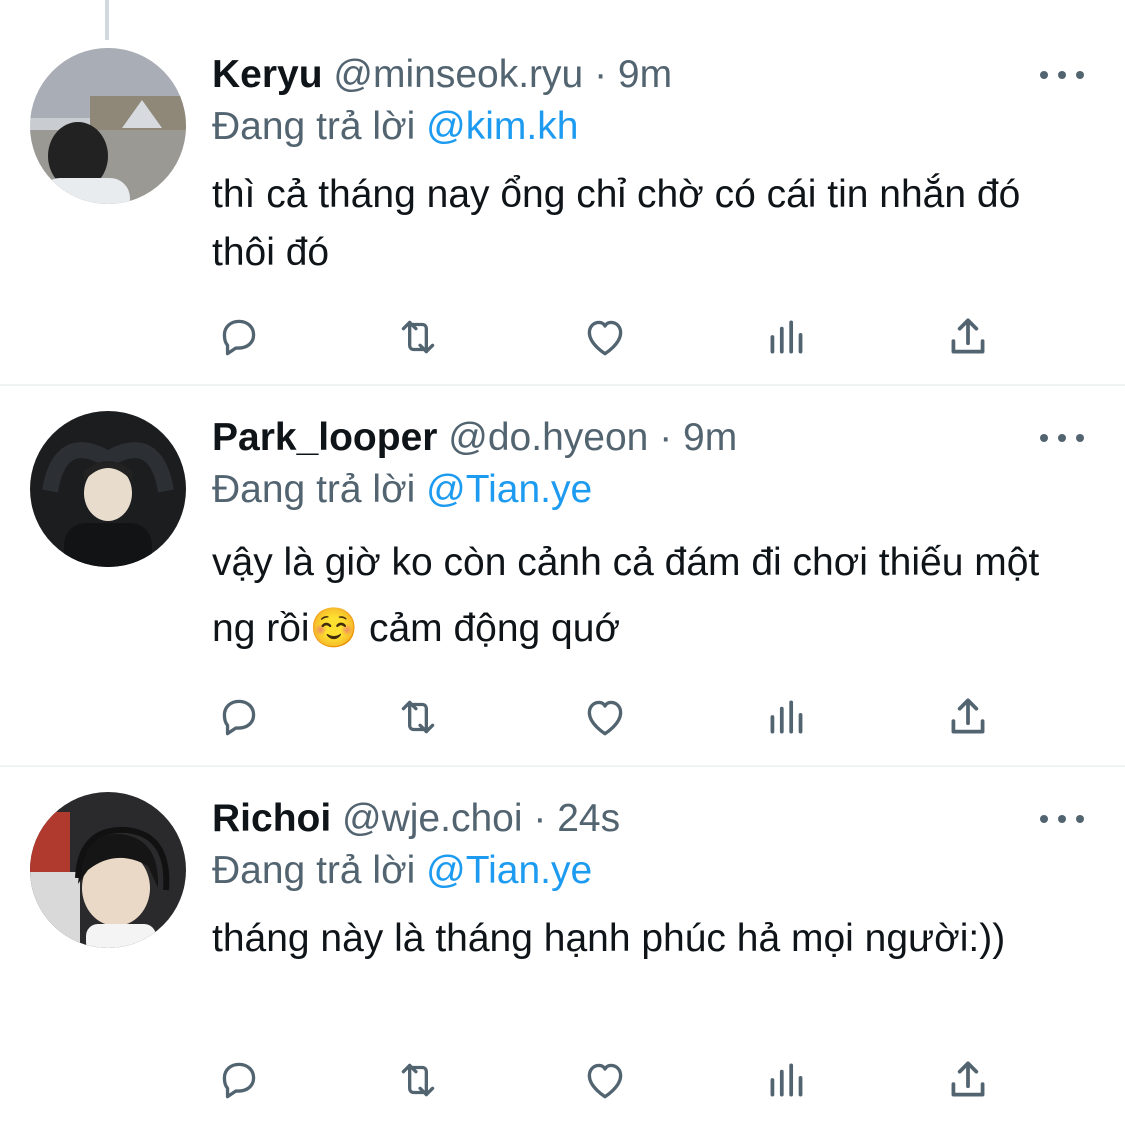 The image size is (1125, 1122). Describe the element at coordinates (502, 126) in the screenshot. I see `reply-mention: @kim.kh` at that location.